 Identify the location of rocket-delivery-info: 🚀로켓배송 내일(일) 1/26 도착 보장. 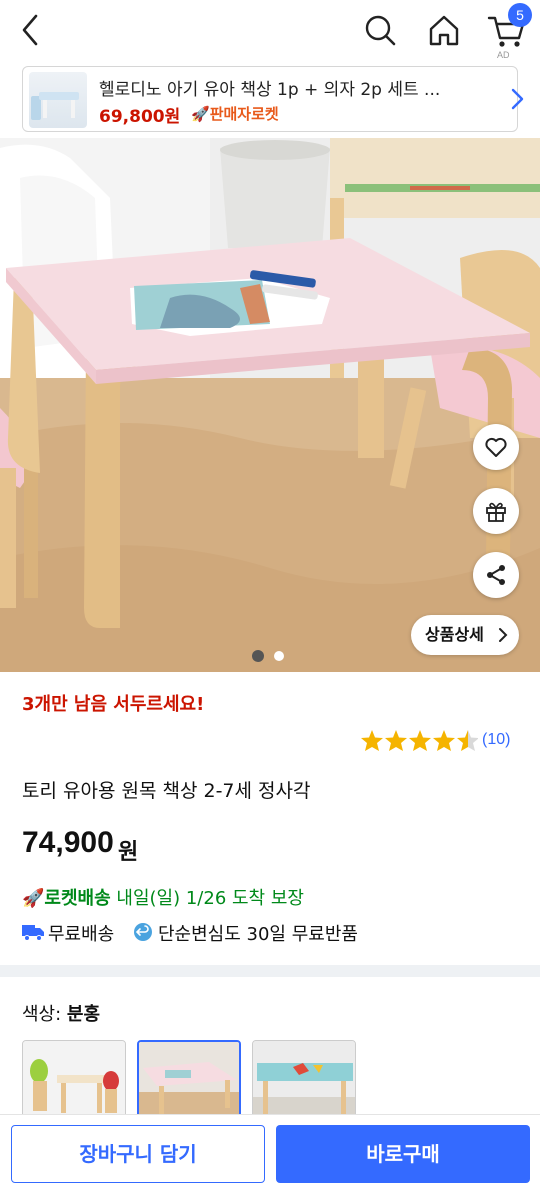
(163, 897).